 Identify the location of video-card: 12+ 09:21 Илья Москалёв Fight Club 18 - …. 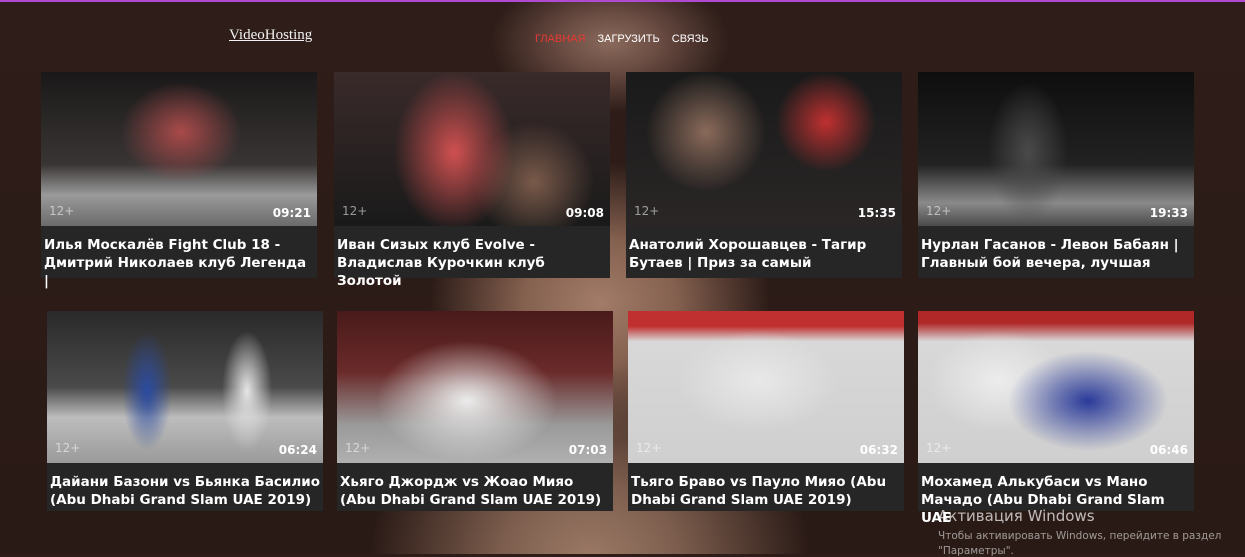
(179, 180).